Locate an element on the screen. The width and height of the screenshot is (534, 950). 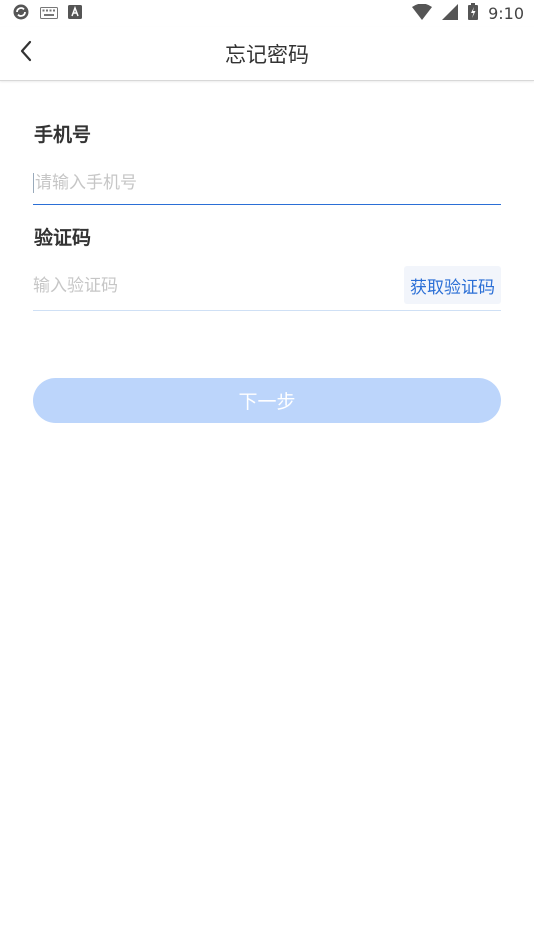
signal-icon is located at coordinates (450, 13).